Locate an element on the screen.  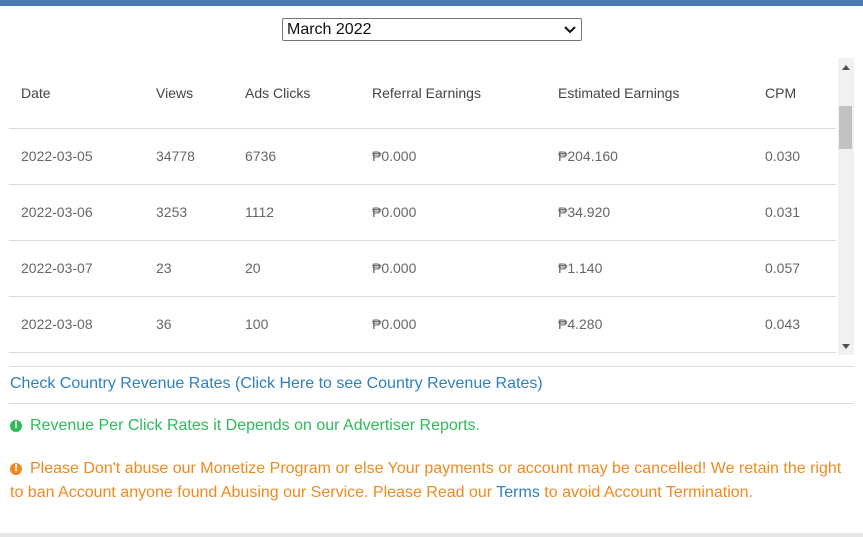
alert-circle-icon: ! is located at coordinates (16, 469).